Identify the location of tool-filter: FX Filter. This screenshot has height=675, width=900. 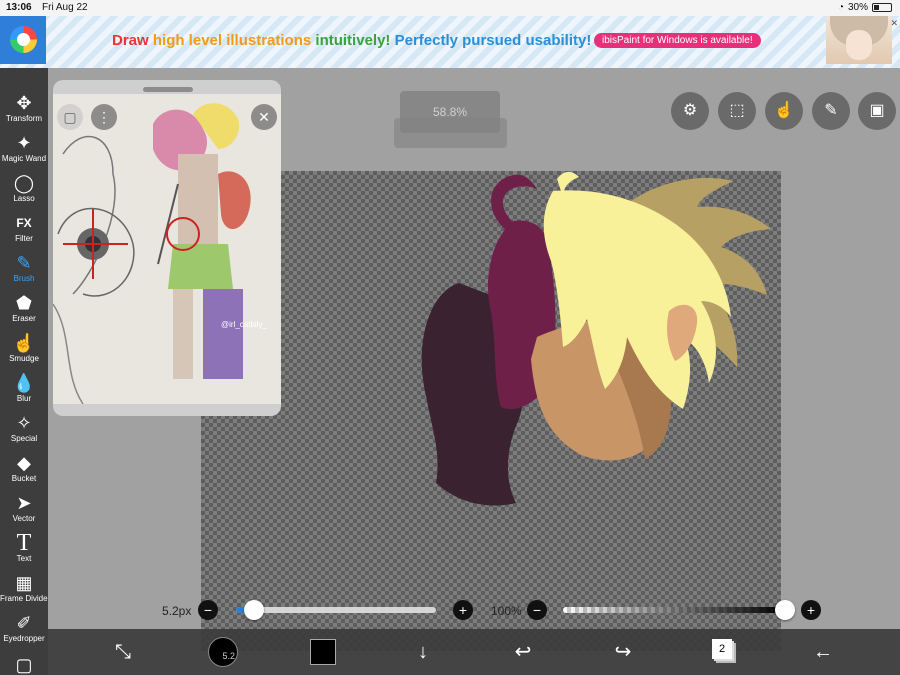
(24, 230).